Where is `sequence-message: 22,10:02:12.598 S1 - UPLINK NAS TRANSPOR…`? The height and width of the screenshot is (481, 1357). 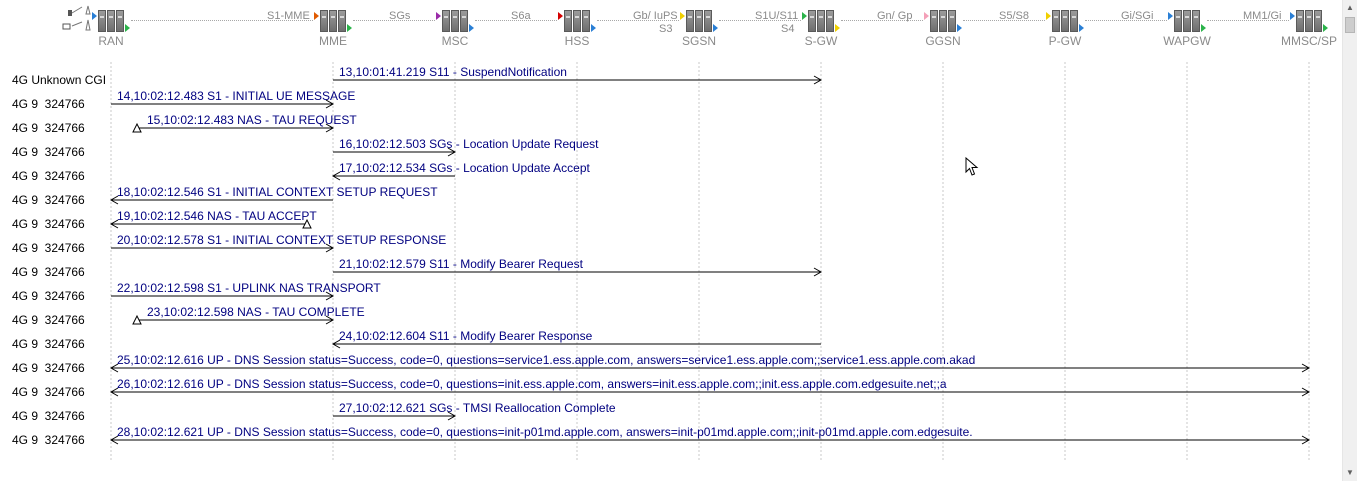
sequence-message: 22,10:02:12.598 S1 - UPLINK NAS TRANSPOR… is located at coordinates (249, 288).